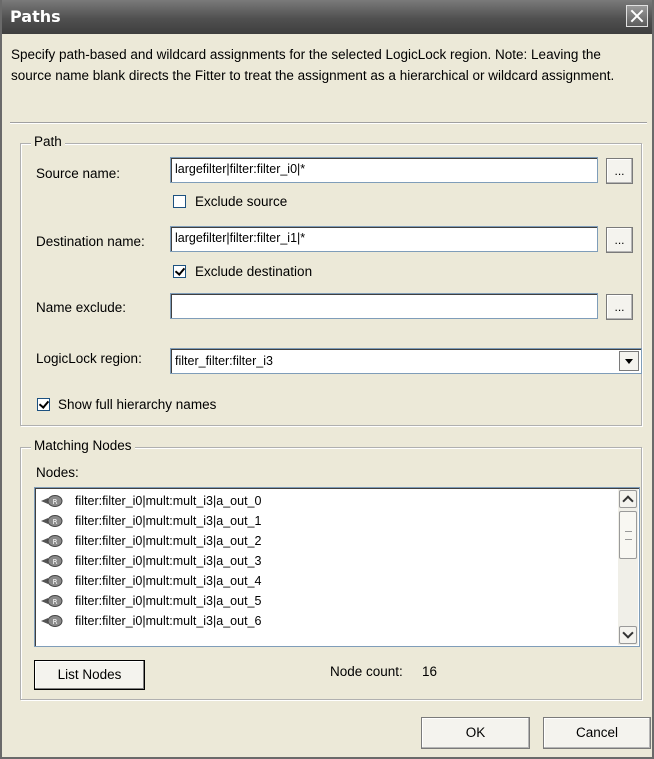  I want to click on list-item-label: filter:filter_i0|mult:mult_i3|a_out_1, so click(168, 521).